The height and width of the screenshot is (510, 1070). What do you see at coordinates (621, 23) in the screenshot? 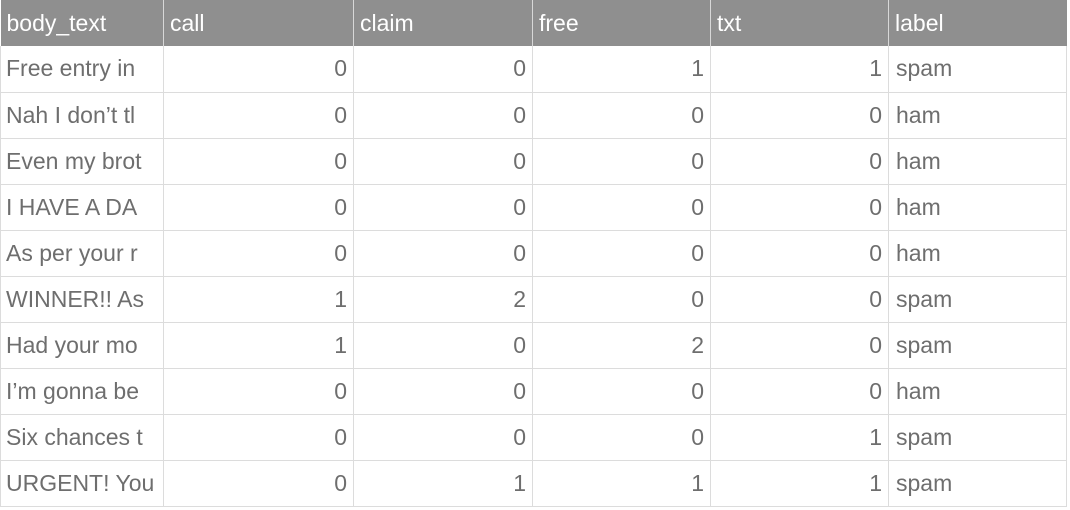
I see `column-header-free: free` at bounding box center [621, 23].